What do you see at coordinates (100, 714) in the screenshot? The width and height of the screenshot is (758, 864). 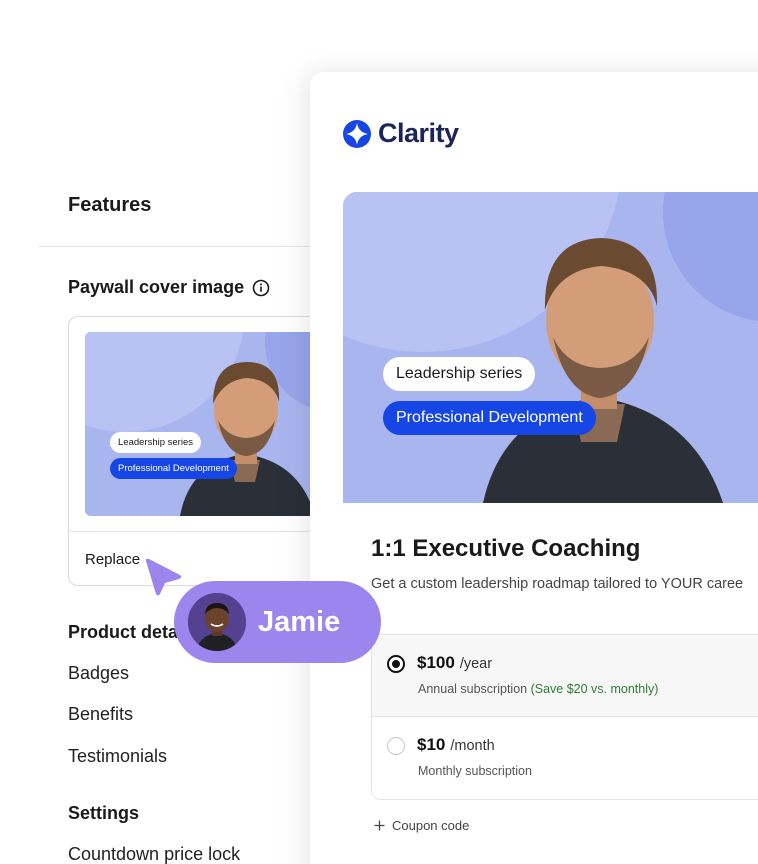 I see `menu-item-benefits: Benefits` at bounding box center [100, 714].